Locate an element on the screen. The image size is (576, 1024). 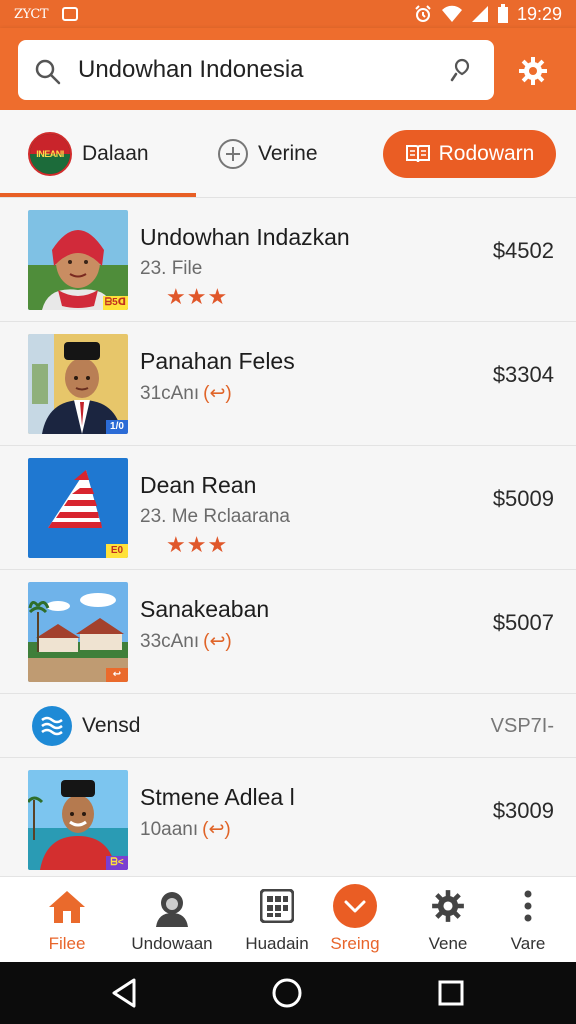
list-item: E0 Dean Rean 23. Me Rclaarana ★★★ $5009 is located at coordinates (288, 508).